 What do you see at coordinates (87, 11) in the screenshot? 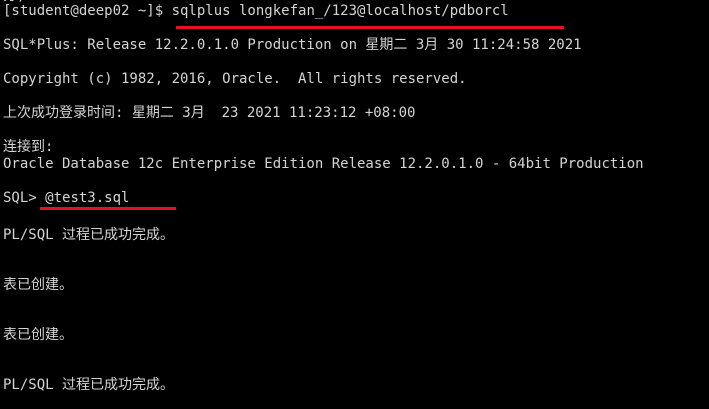
I see `shell-prompt: [student@deep02 ~]$` at bounding box center [87, 11].